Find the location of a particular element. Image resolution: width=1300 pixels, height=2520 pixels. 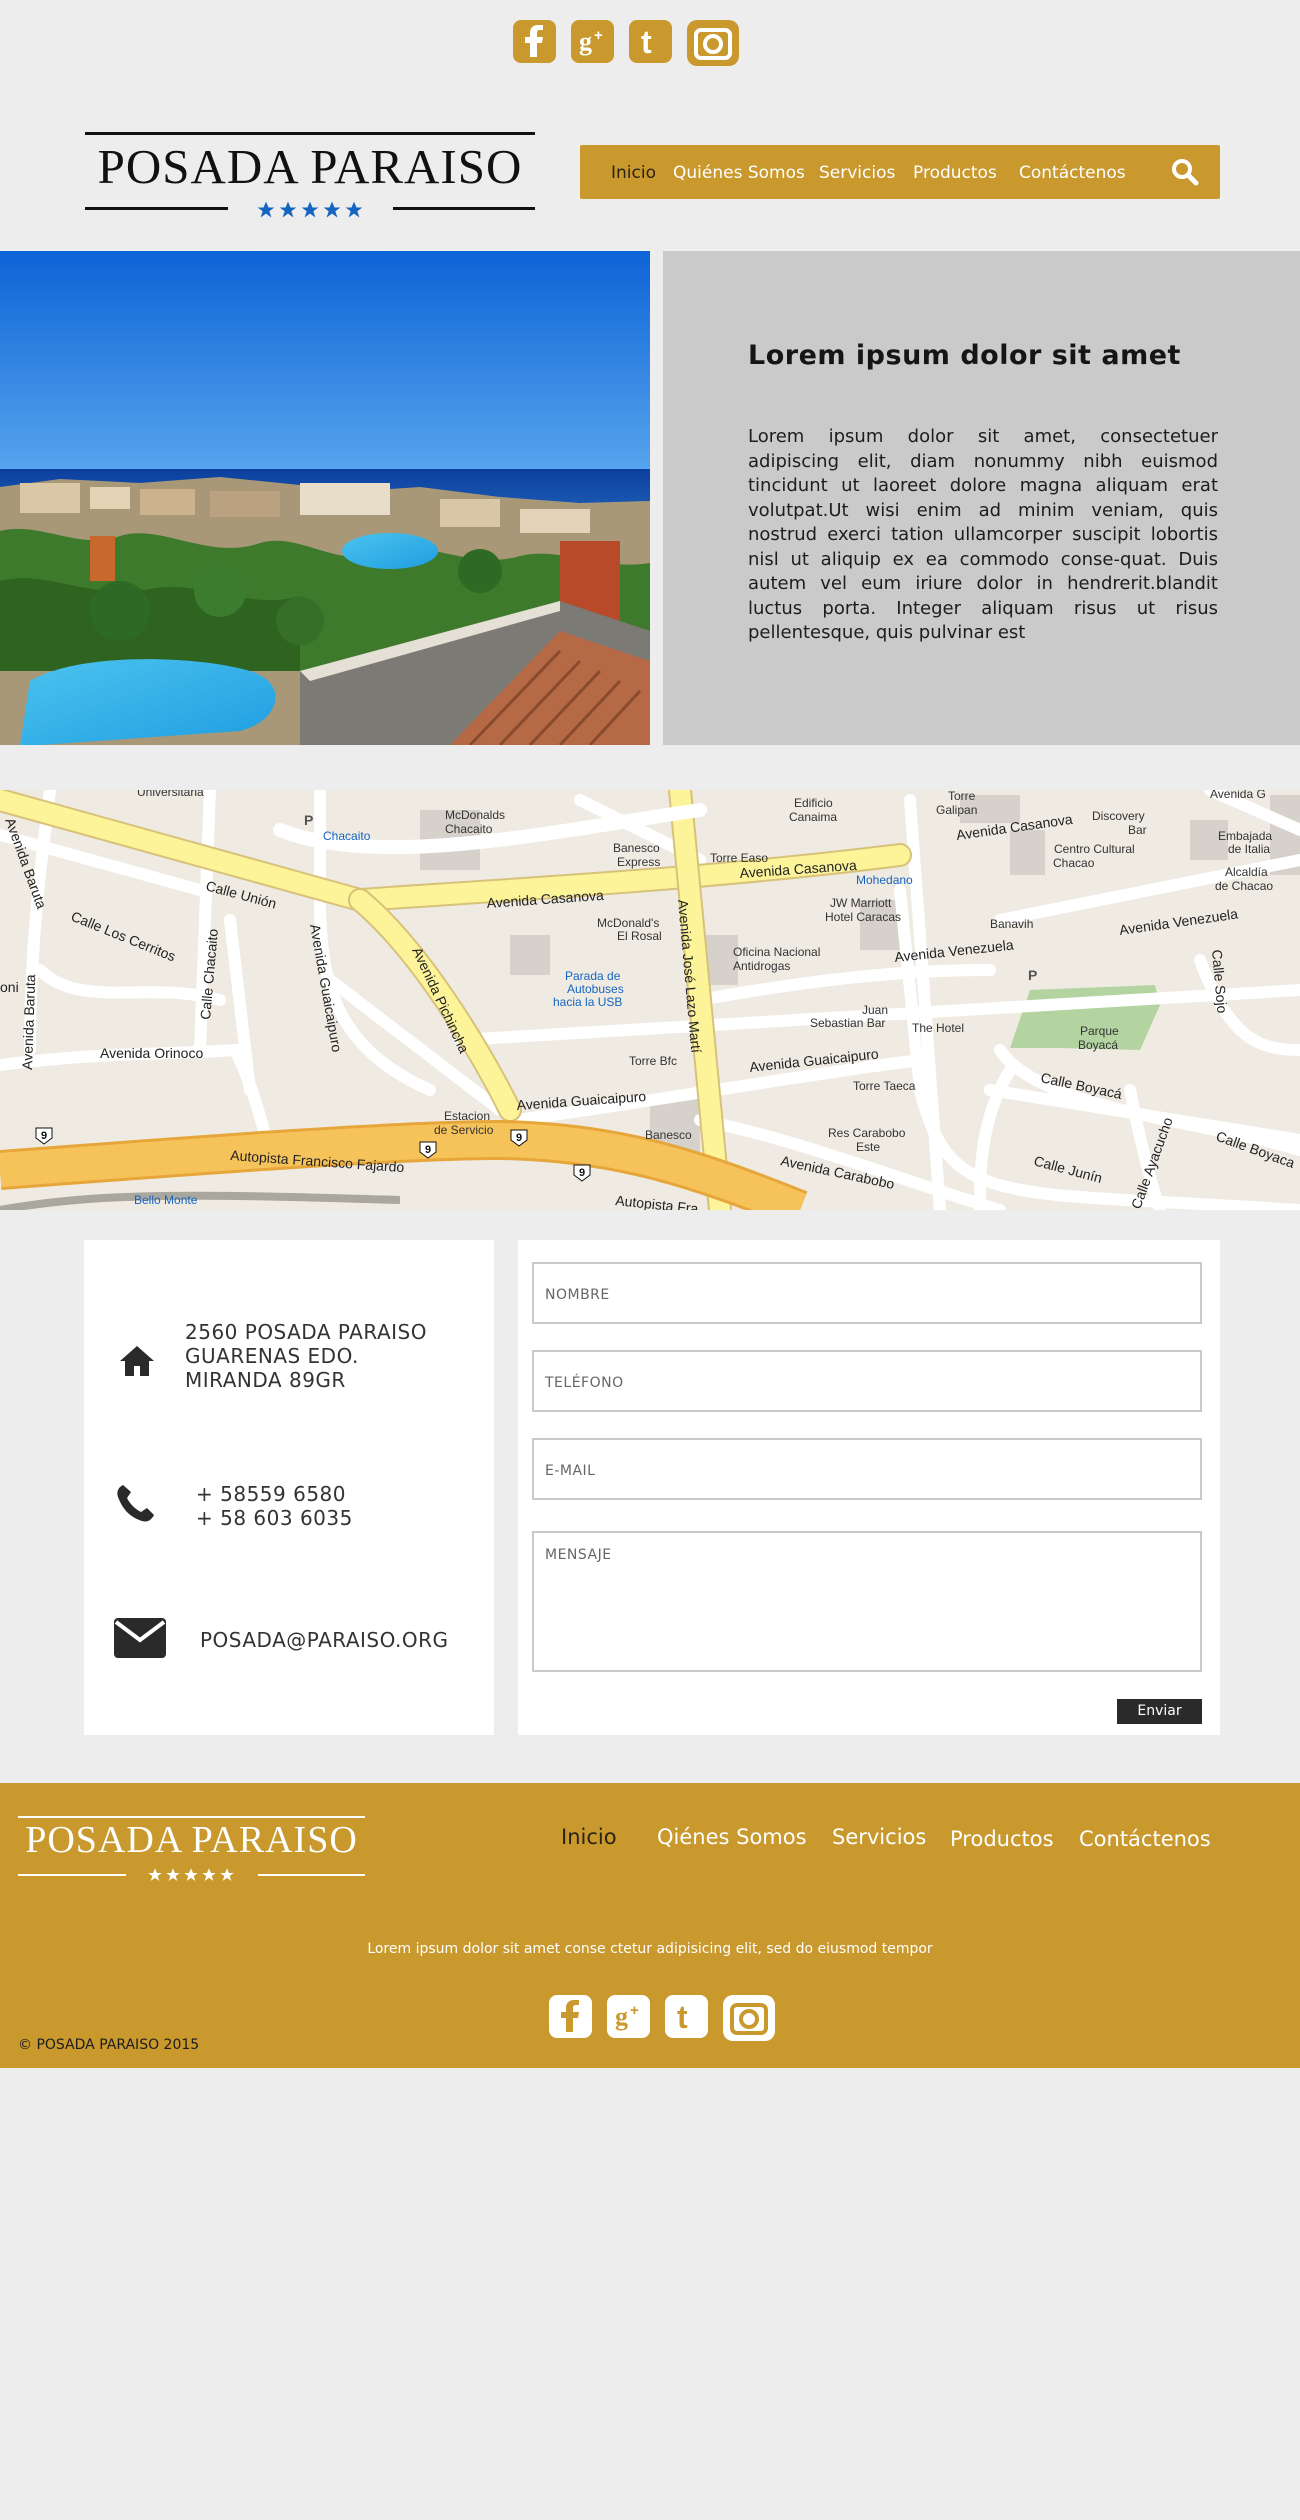

svg-text: El Rosal is located at coordinates (639, 936).